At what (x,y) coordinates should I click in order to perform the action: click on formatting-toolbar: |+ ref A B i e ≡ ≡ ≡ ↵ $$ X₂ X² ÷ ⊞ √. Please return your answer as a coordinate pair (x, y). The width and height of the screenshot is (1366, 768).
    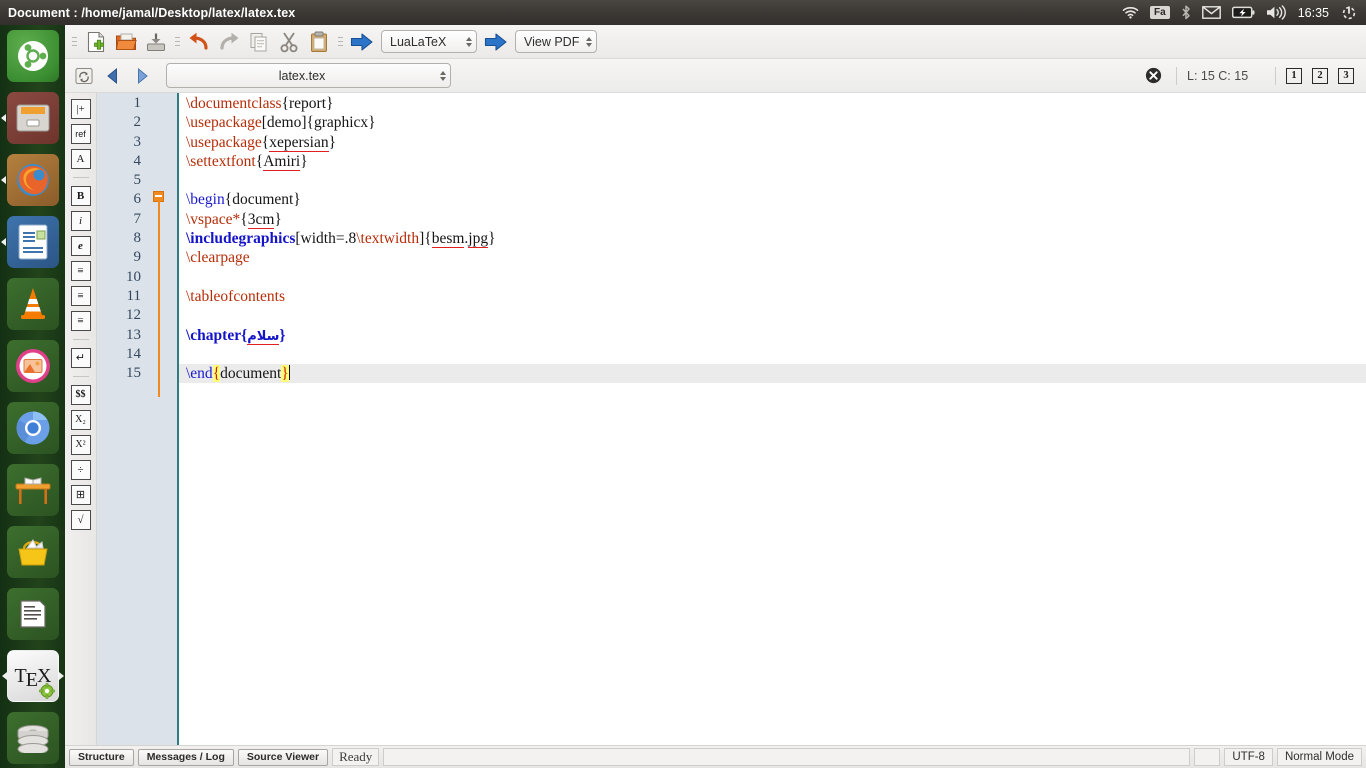
    Looking at the image, I should click on (81, 419).